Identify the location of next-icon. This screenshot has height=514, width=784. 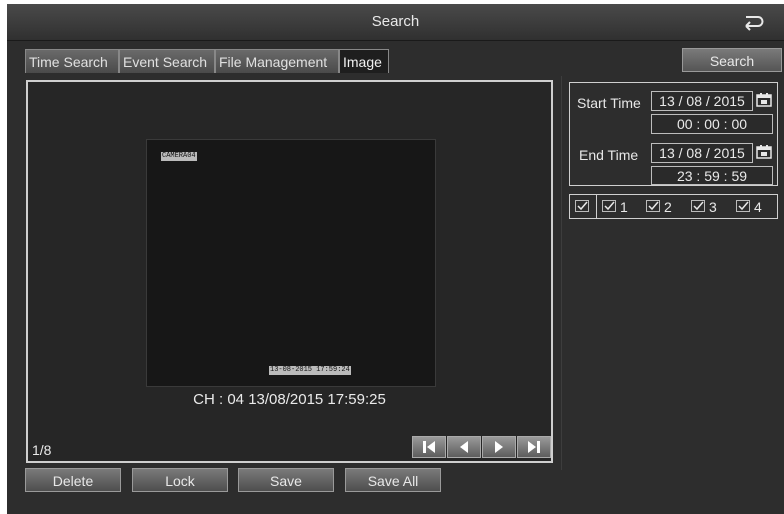
(499, 447).